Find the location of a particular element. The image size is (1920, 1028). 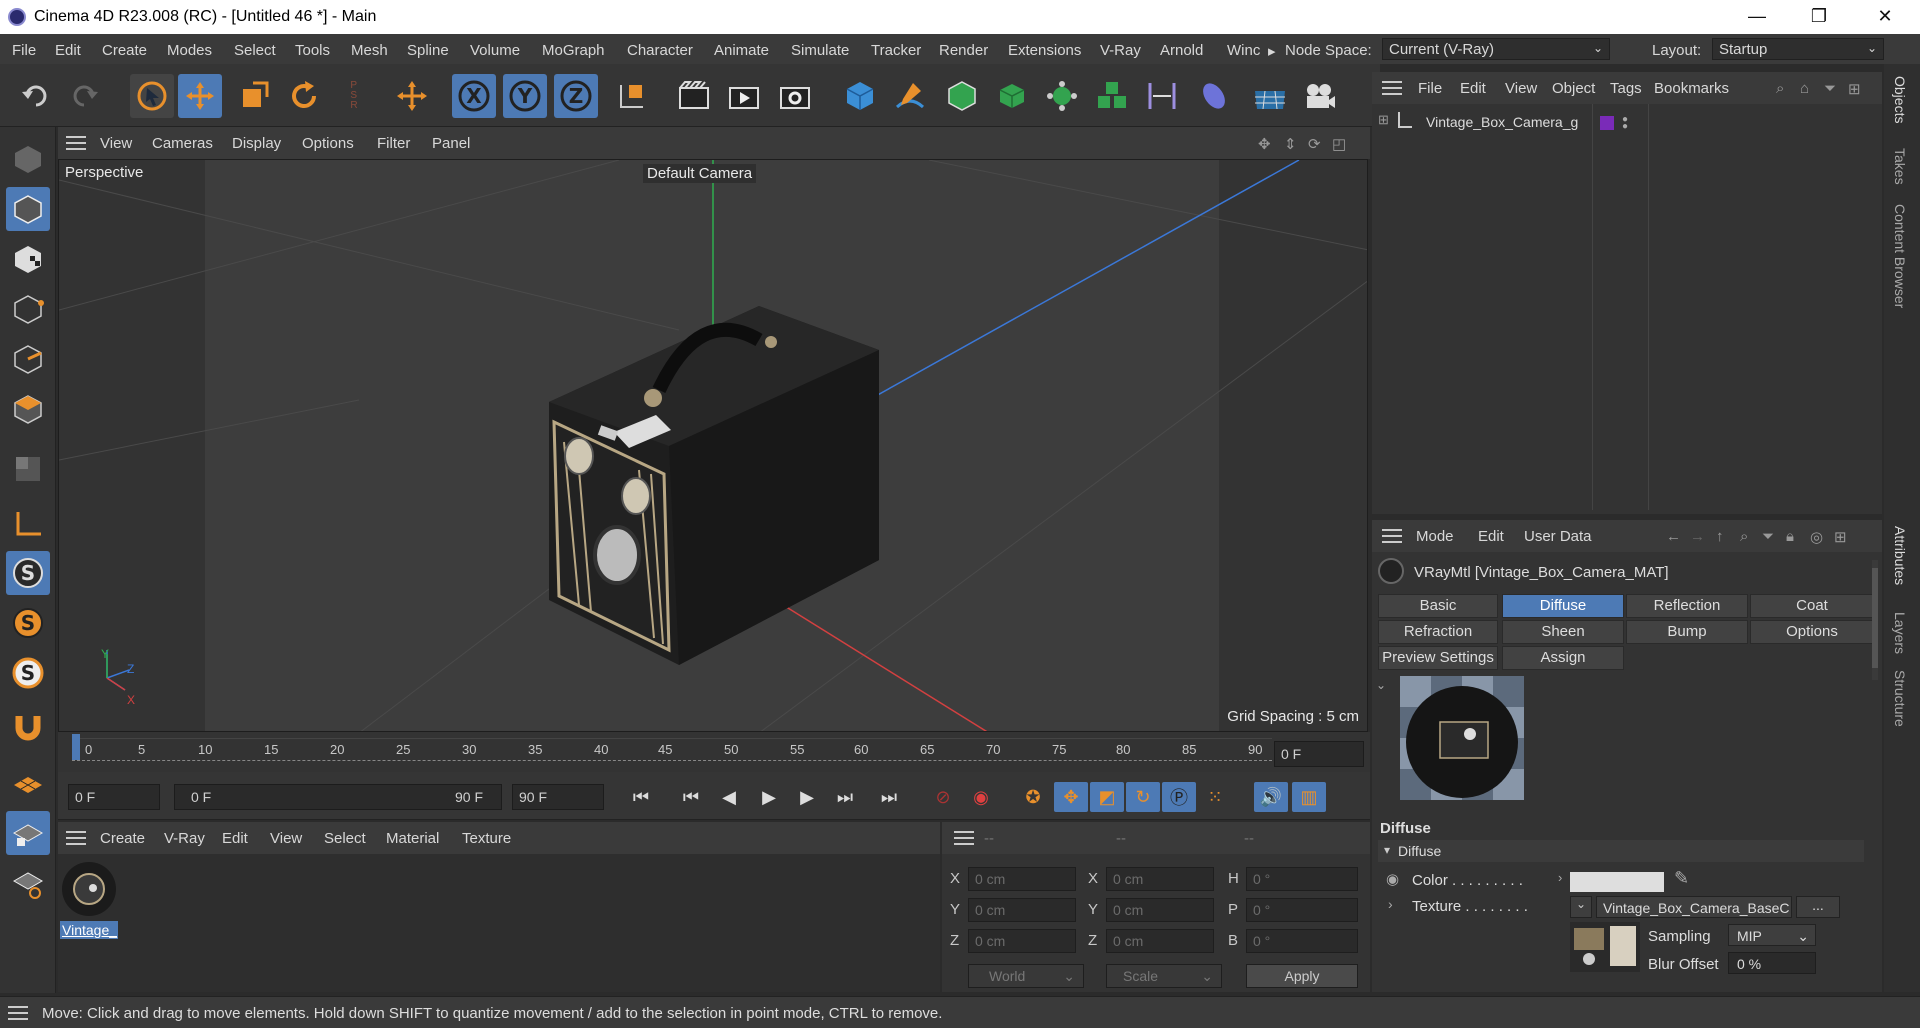

viewport-menu-cameras: Cameras is located at coordinates (182, 143).